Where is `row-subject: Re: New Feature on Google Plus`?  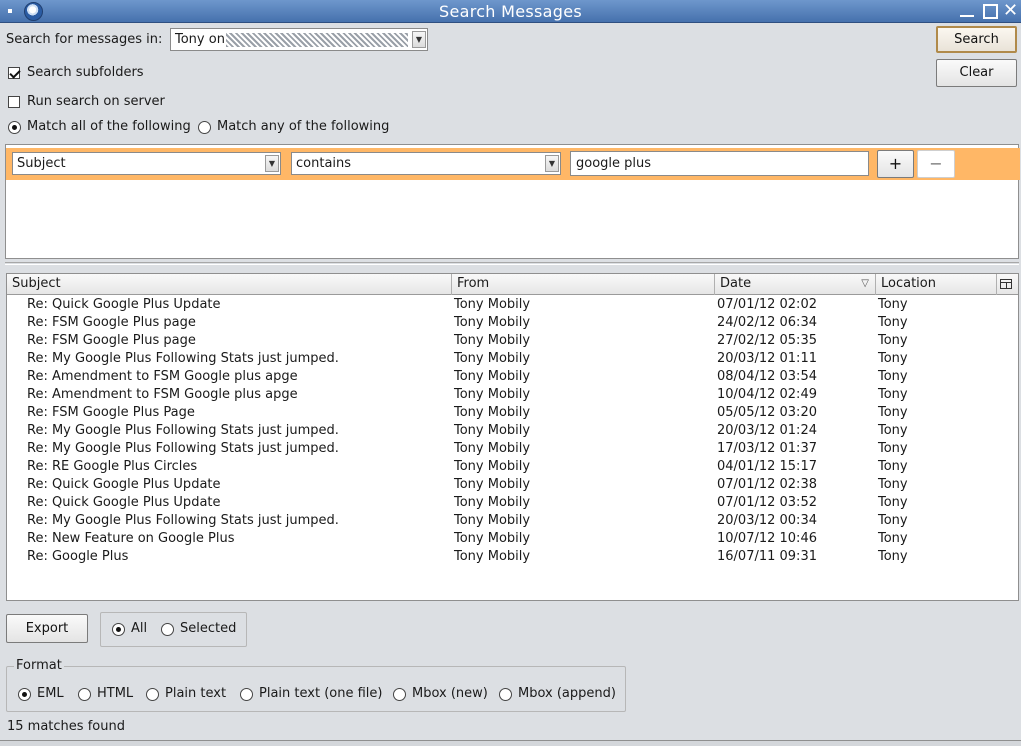
row-subject: Re: New Feature on Google Plus is located at coordinates (131, 538).